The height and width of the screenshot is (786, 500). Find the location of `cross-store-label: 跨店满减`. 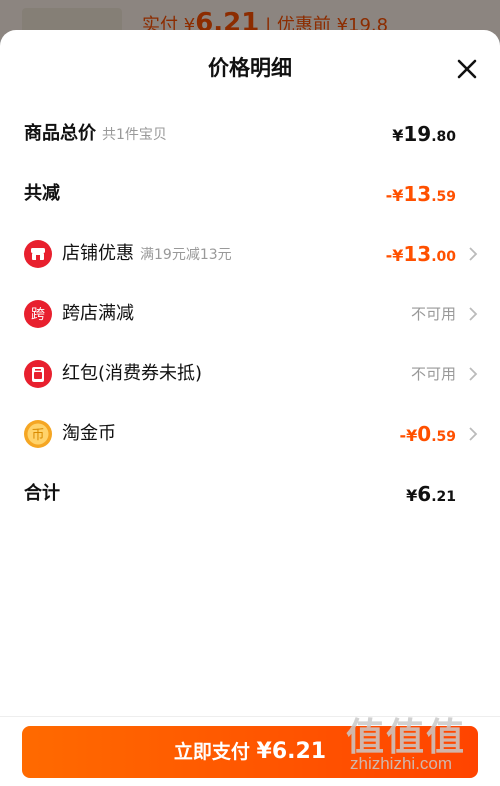

cross-store-label: 跨店满减 is located at coordinates (98, 313).